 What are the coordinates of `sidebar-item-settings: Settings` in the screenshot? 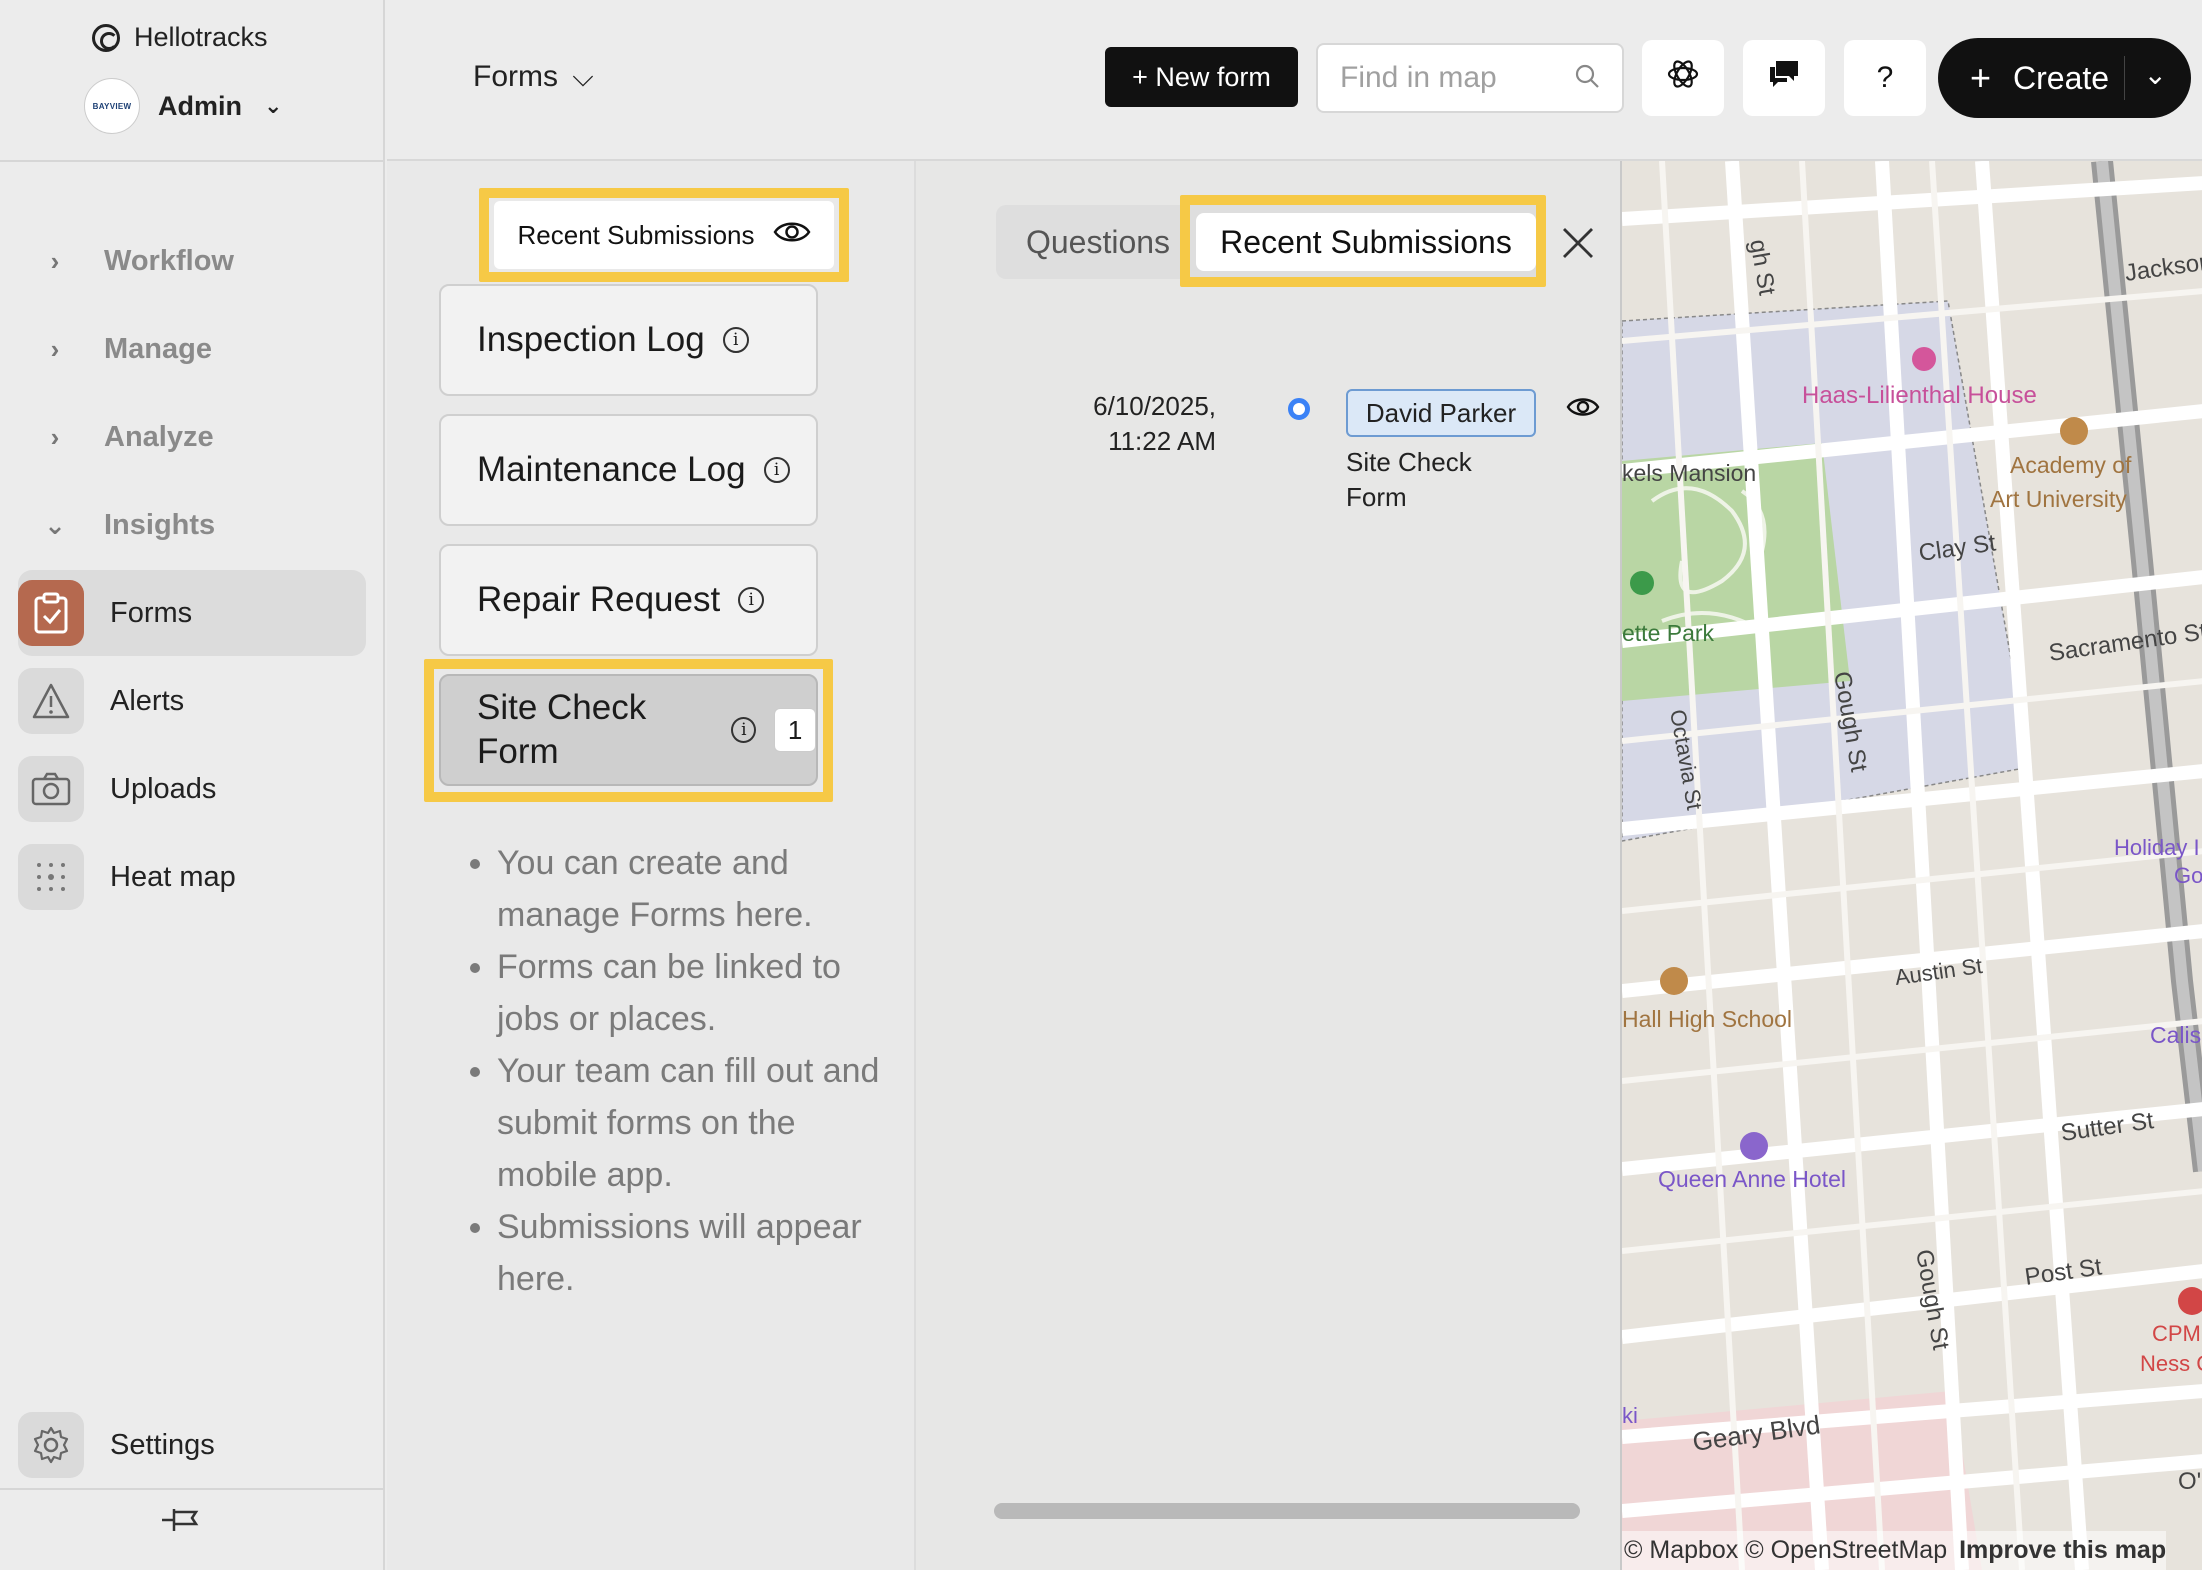 It's located at (192, 1445).